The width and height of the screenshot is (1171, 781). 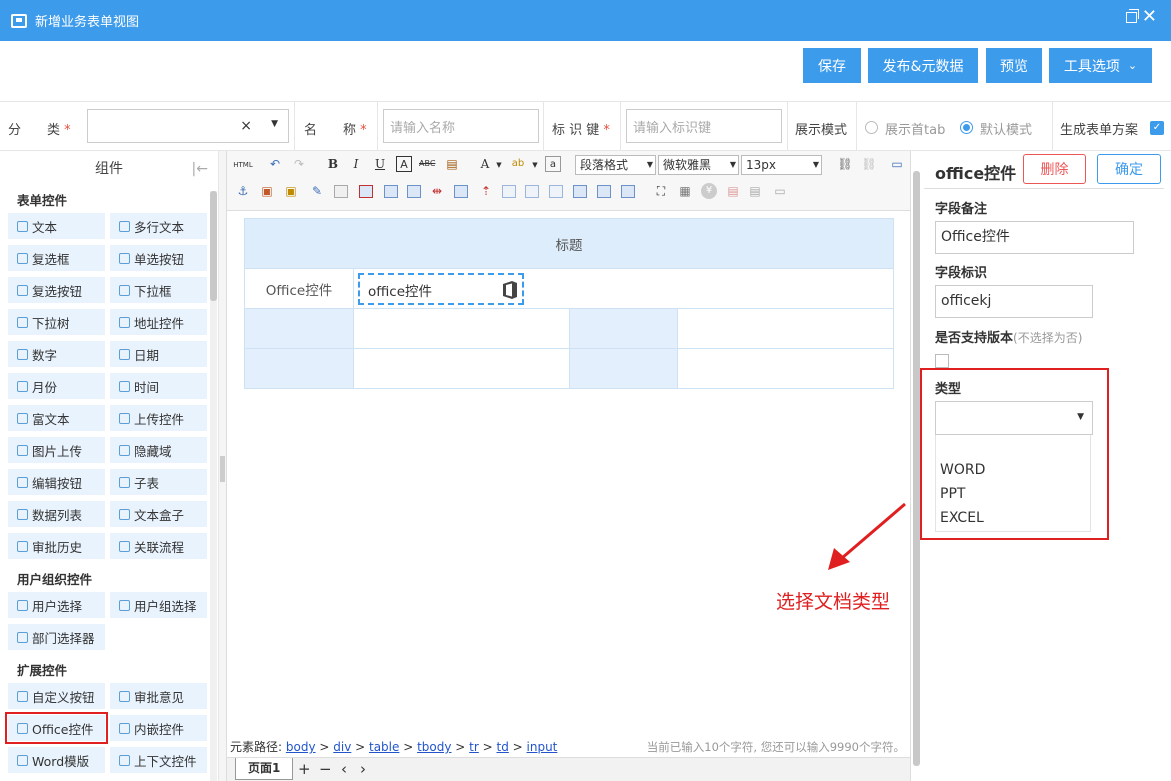 What do you see at coordinates (344, 769) in the screenshot?
I see `prev-page-button: ‹` at bounding box center [344, 769].